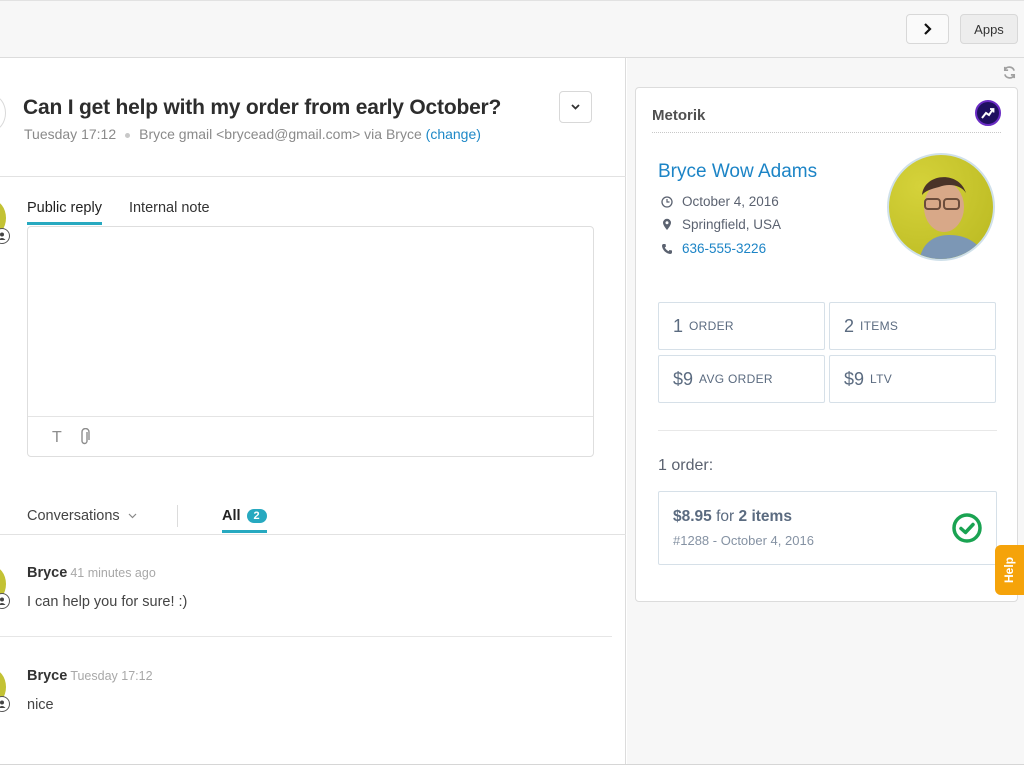  I want to click on phone-icon, so click(667, 249).